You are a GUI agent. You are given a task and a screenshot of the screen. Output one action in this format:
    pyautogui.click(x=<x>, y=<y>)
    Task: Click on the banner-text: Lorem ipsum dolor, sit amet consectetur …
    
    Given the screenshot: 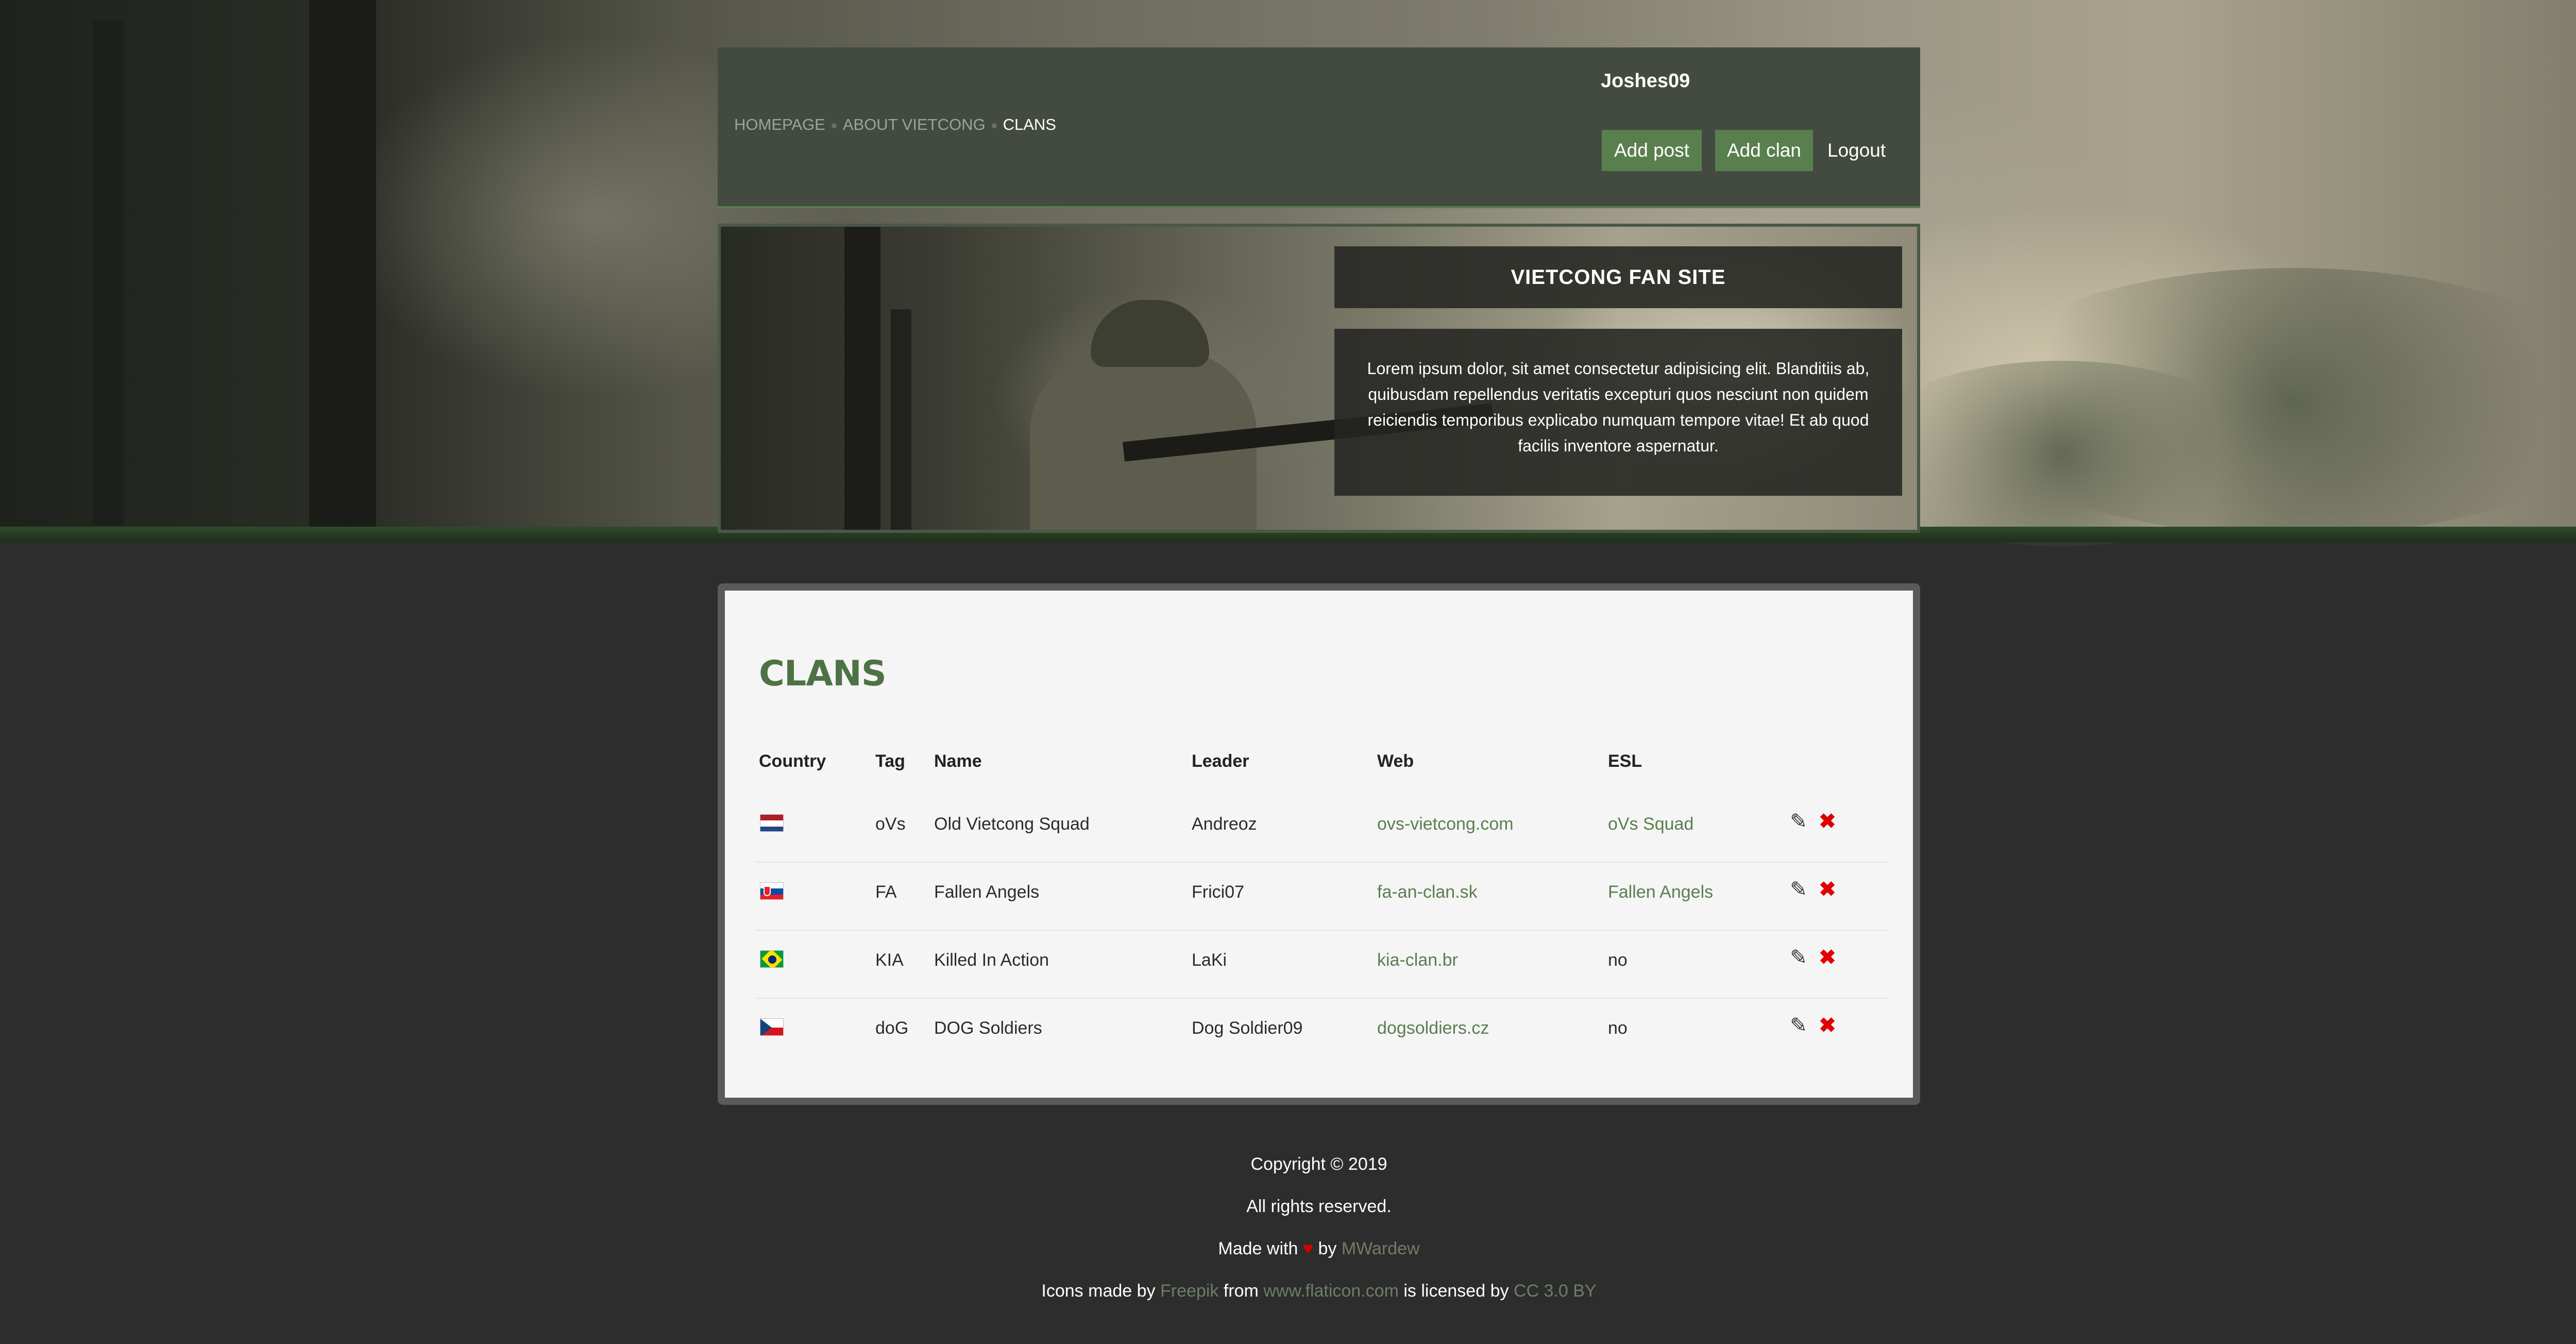 What is the action you would take?
    pyautogui.click(x=1618, y=412)
    